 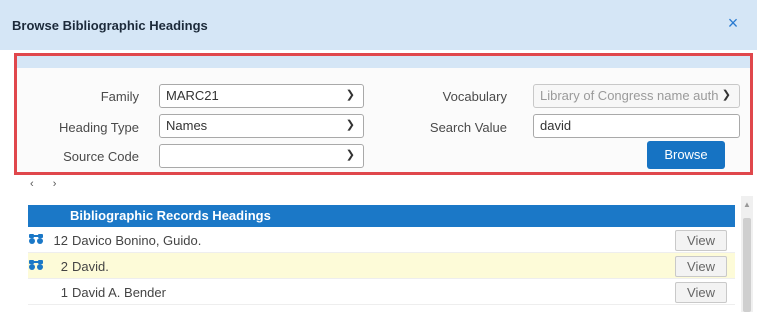 What do you see at coordinates (60, 240) in the screenshot?
I see `row-count: 12` at bounding box center [60, 240].